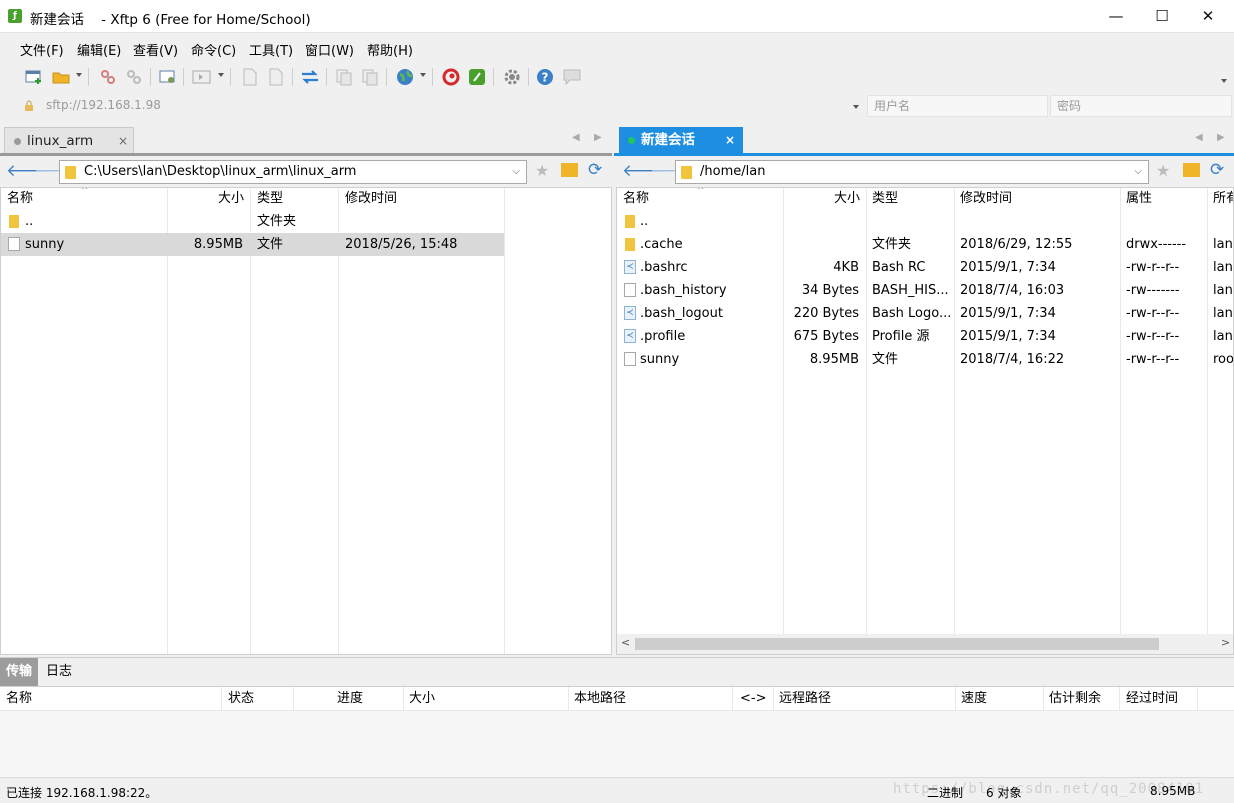  I want to click on close-window-button: ✕, so click(1208, 16).